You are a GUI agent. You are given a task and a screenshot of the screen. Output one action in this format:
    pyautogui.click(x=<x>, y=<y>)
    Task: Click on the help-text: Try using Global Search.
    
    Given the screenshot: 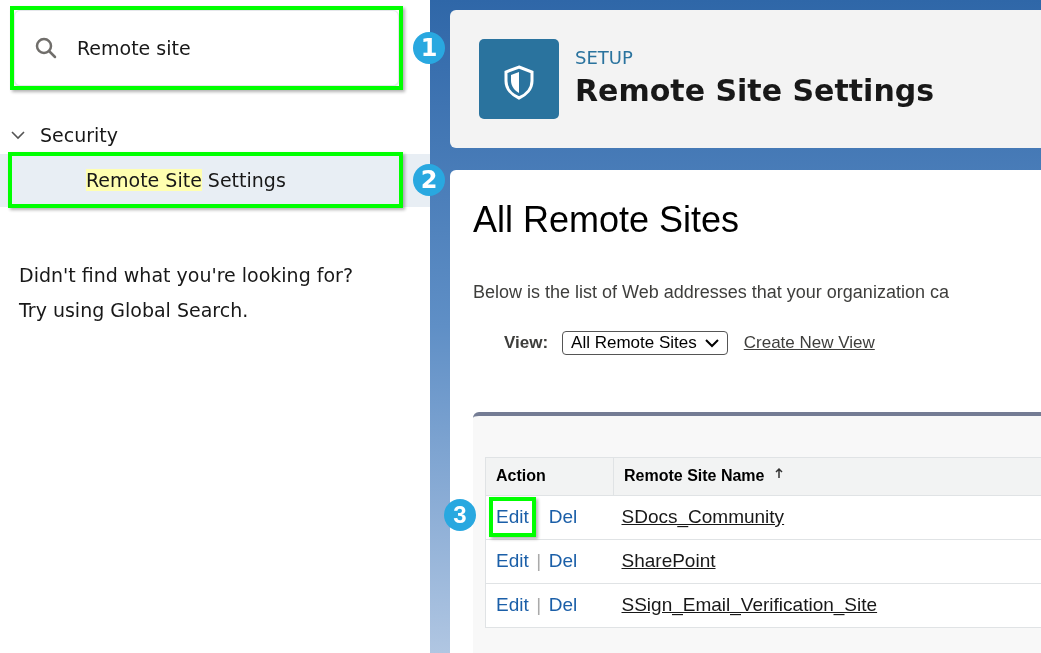 What is the action you would take?
    pyautogui.click(x=134, y=310)
    